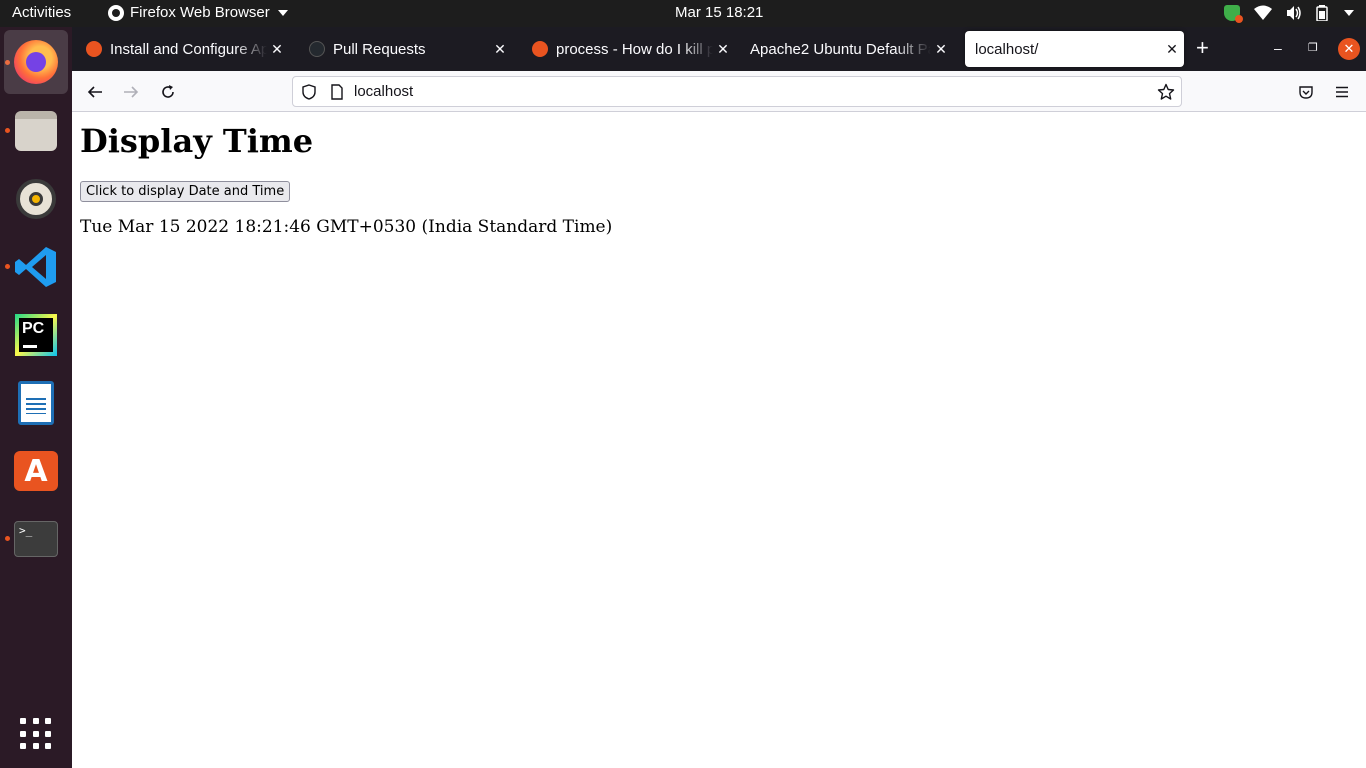  I want to click on new-tab-button: +, so click(1202, 48).